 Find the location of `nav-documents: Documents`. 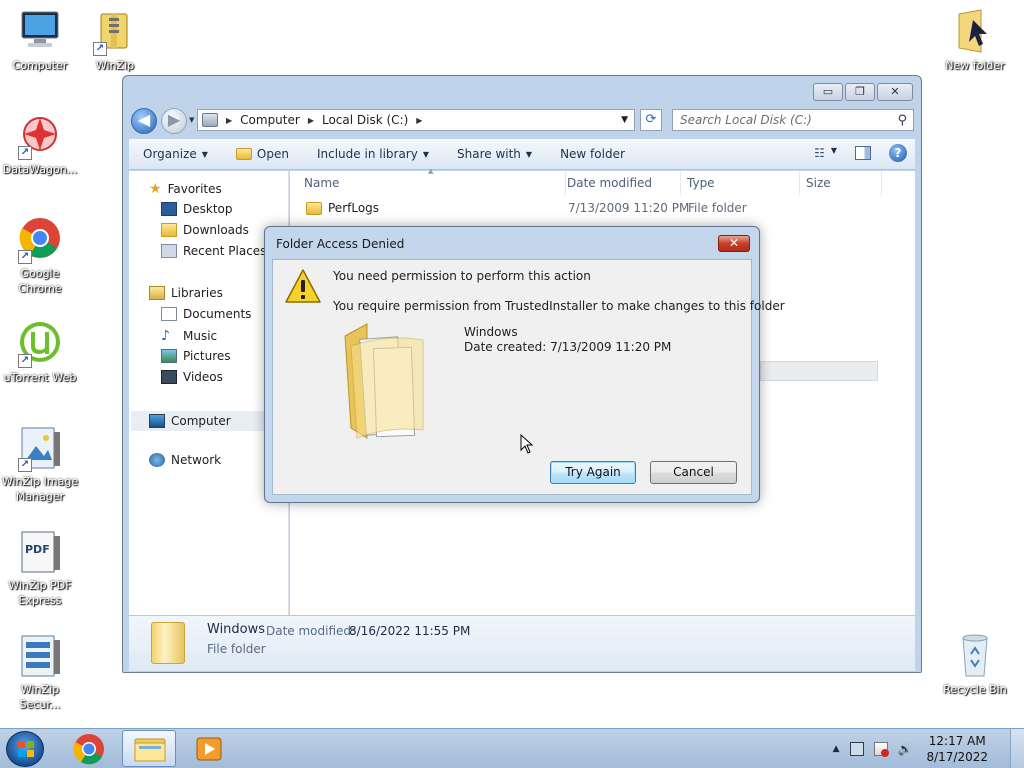

nav-documents: Documents is located at coordinates (206, 314).